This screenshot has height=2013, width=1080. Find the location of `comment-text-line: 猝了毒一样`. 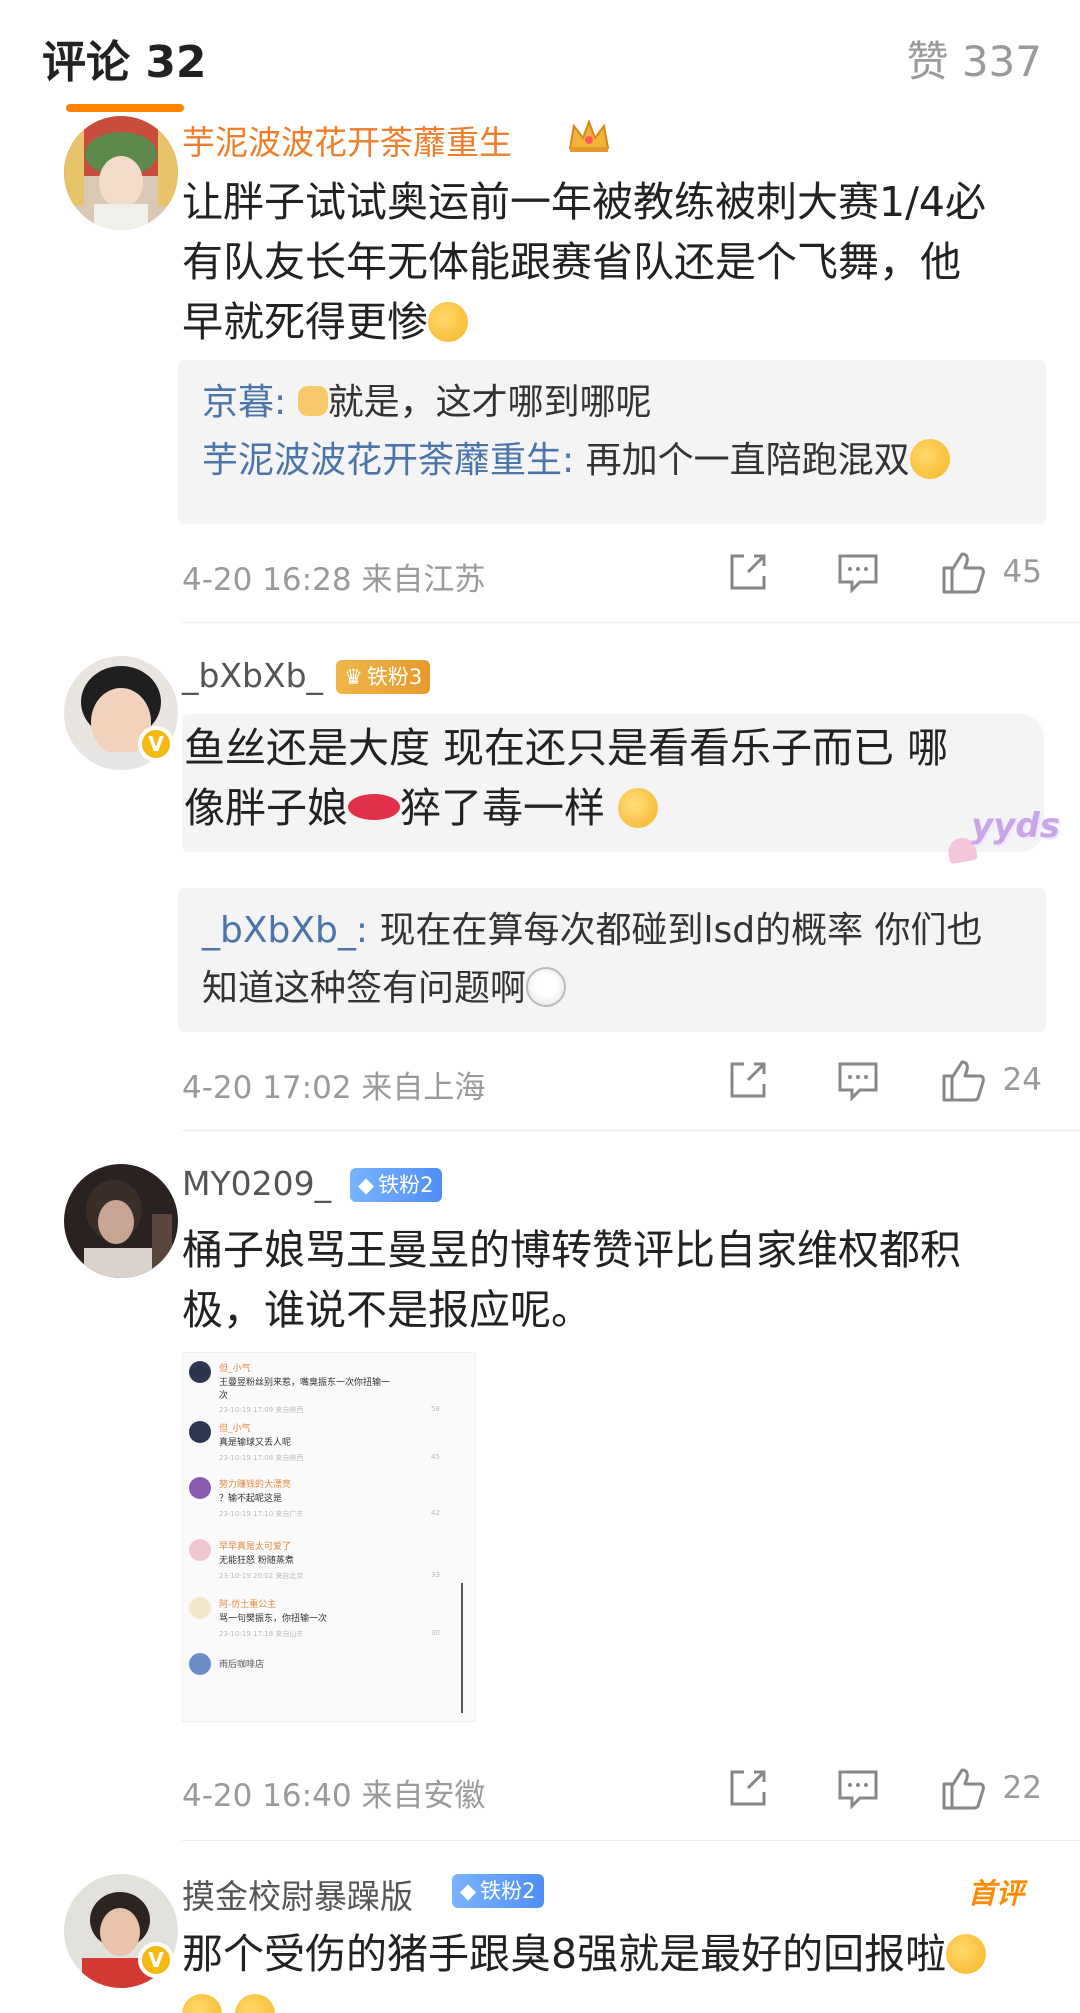

comment-text-line: 猝了毒一样 is located at coordinates (502, 808).